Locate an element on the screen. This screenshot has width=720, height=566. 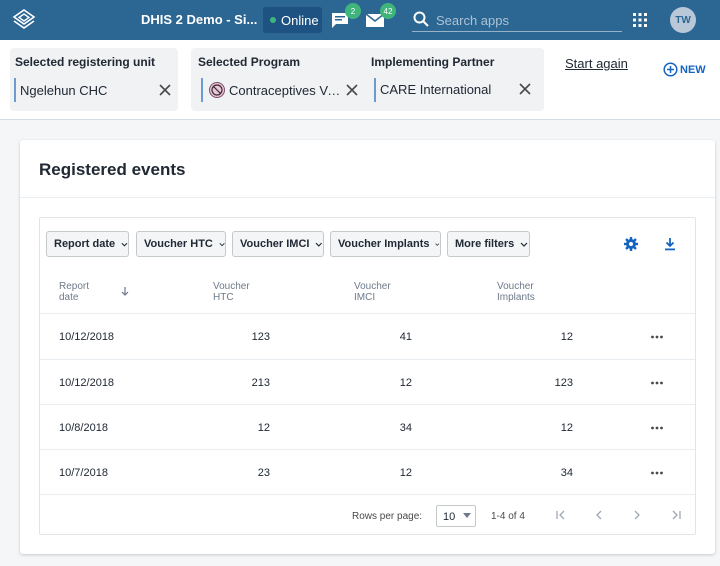
org-unit-selector: Selected registering unit Ngelehun CHC is located at coordinates (94, 79).